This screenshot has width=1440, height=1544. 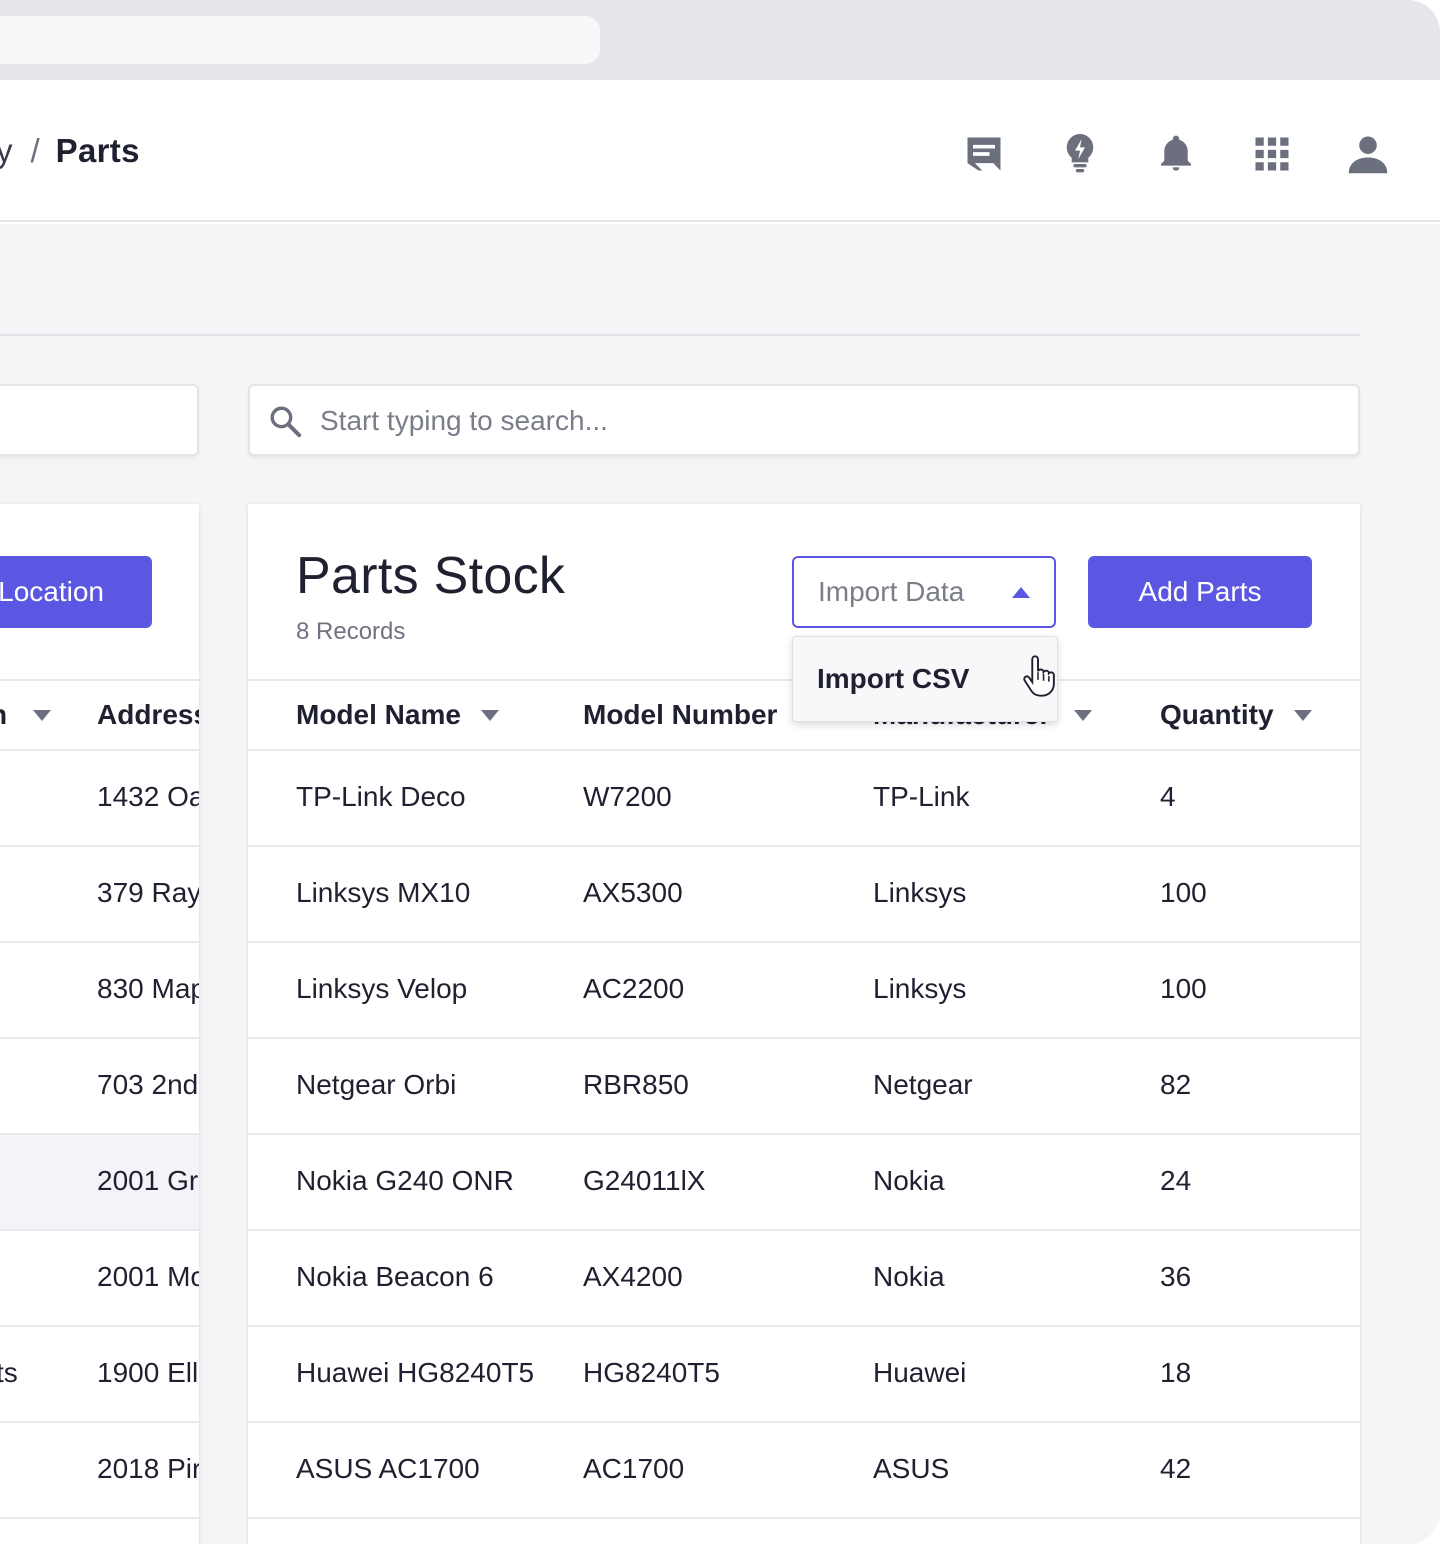 What do you see at coordinates (431, 576) in the screenshot?
I see `page-title: Parts Stock` at bounding box center [431, 576].